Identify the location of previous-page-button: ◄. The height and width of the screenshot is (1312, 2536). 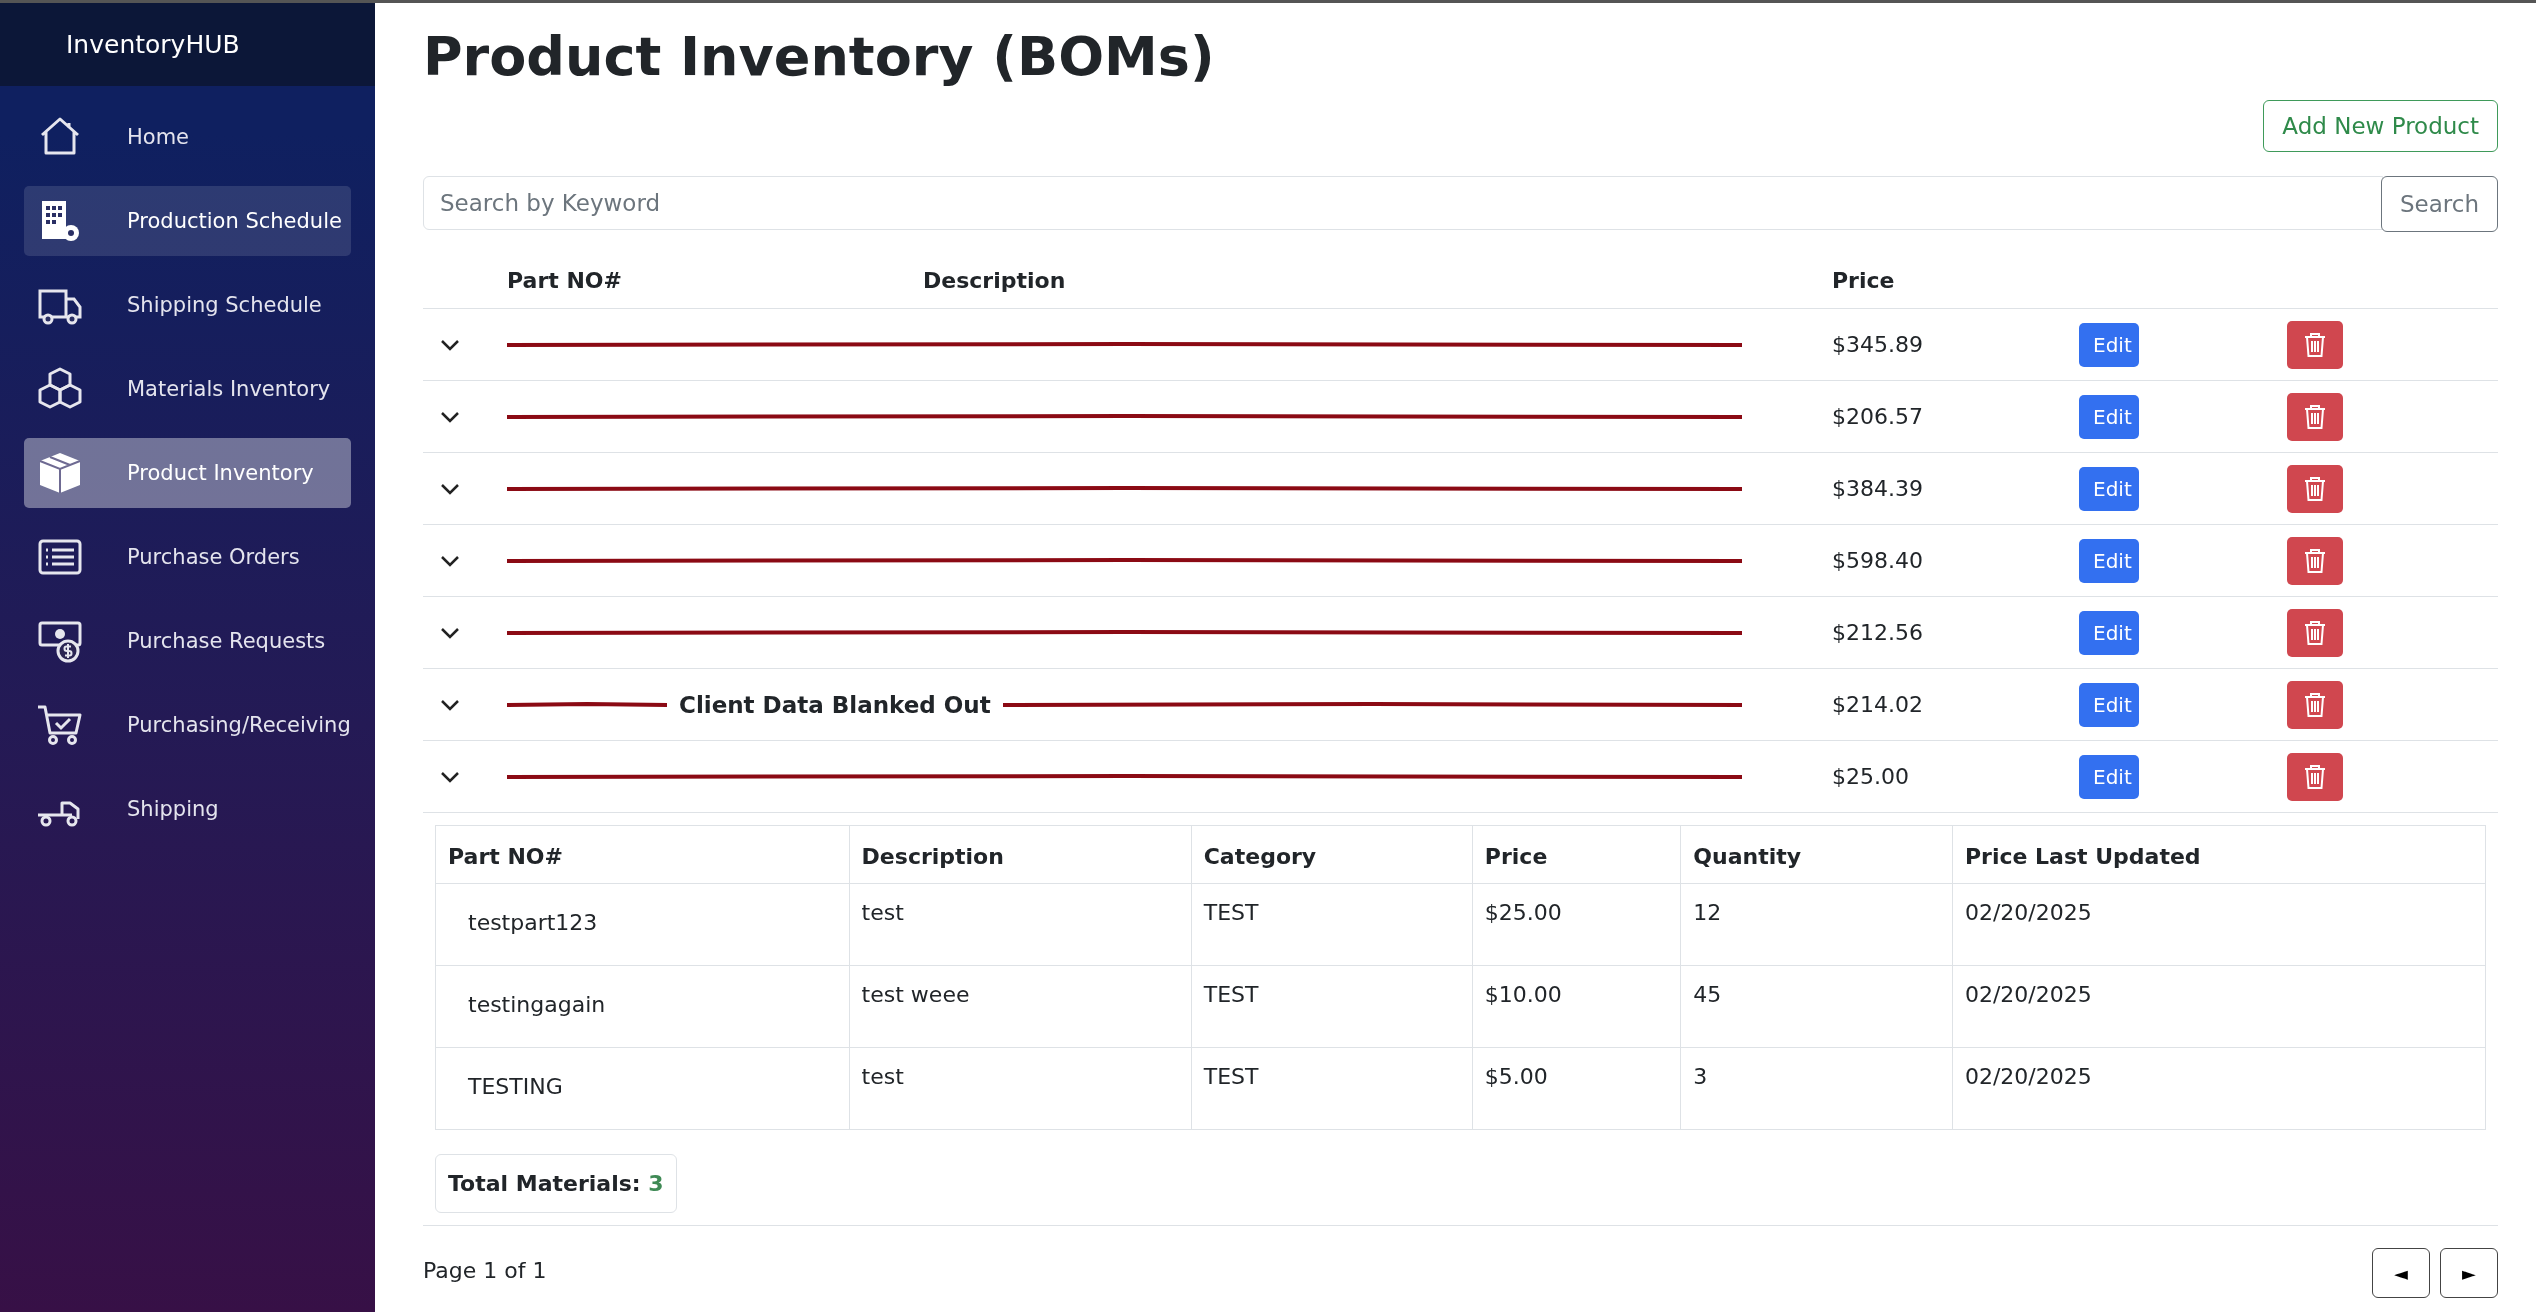
(2401, 1273).